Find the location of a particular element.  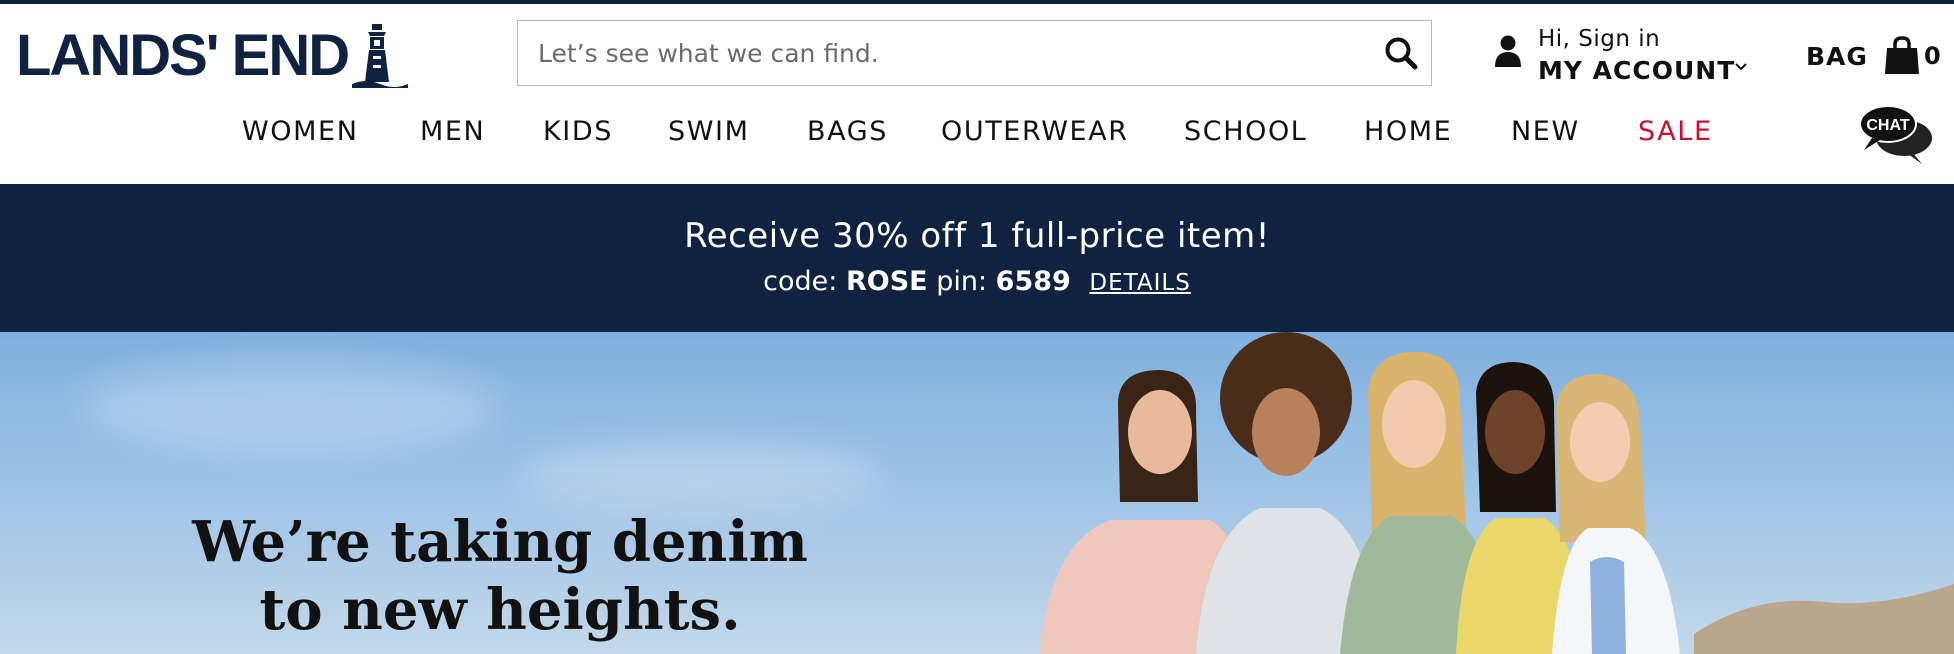

brand-logo-text: LANDS' END is located at coordinates (183, 55).